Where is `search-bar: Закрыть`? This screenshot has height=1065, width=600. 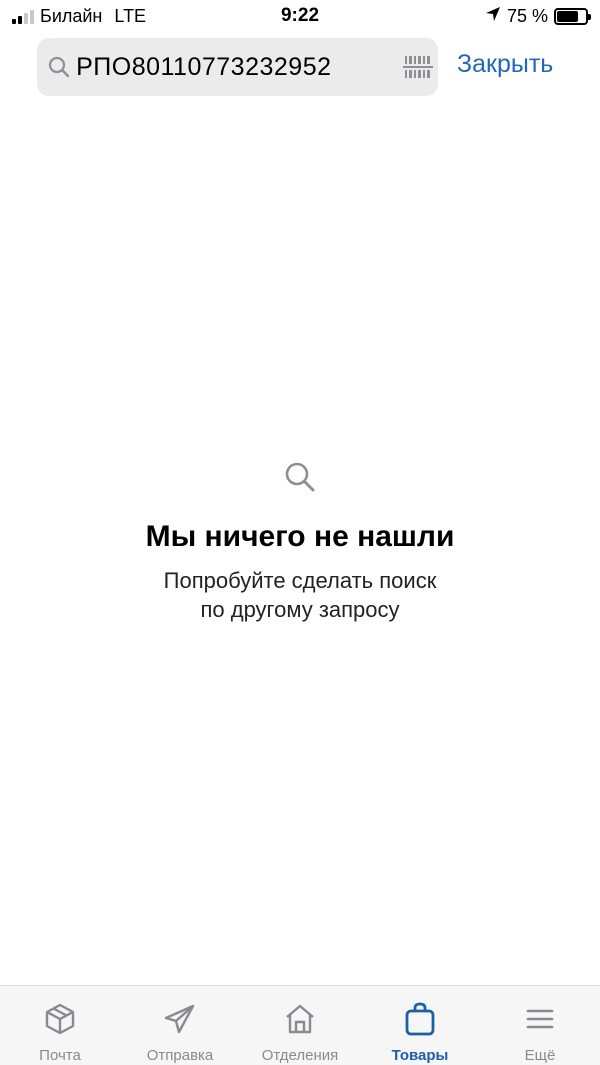
search-bar: Закрыть is located at coordinates (300, 68).